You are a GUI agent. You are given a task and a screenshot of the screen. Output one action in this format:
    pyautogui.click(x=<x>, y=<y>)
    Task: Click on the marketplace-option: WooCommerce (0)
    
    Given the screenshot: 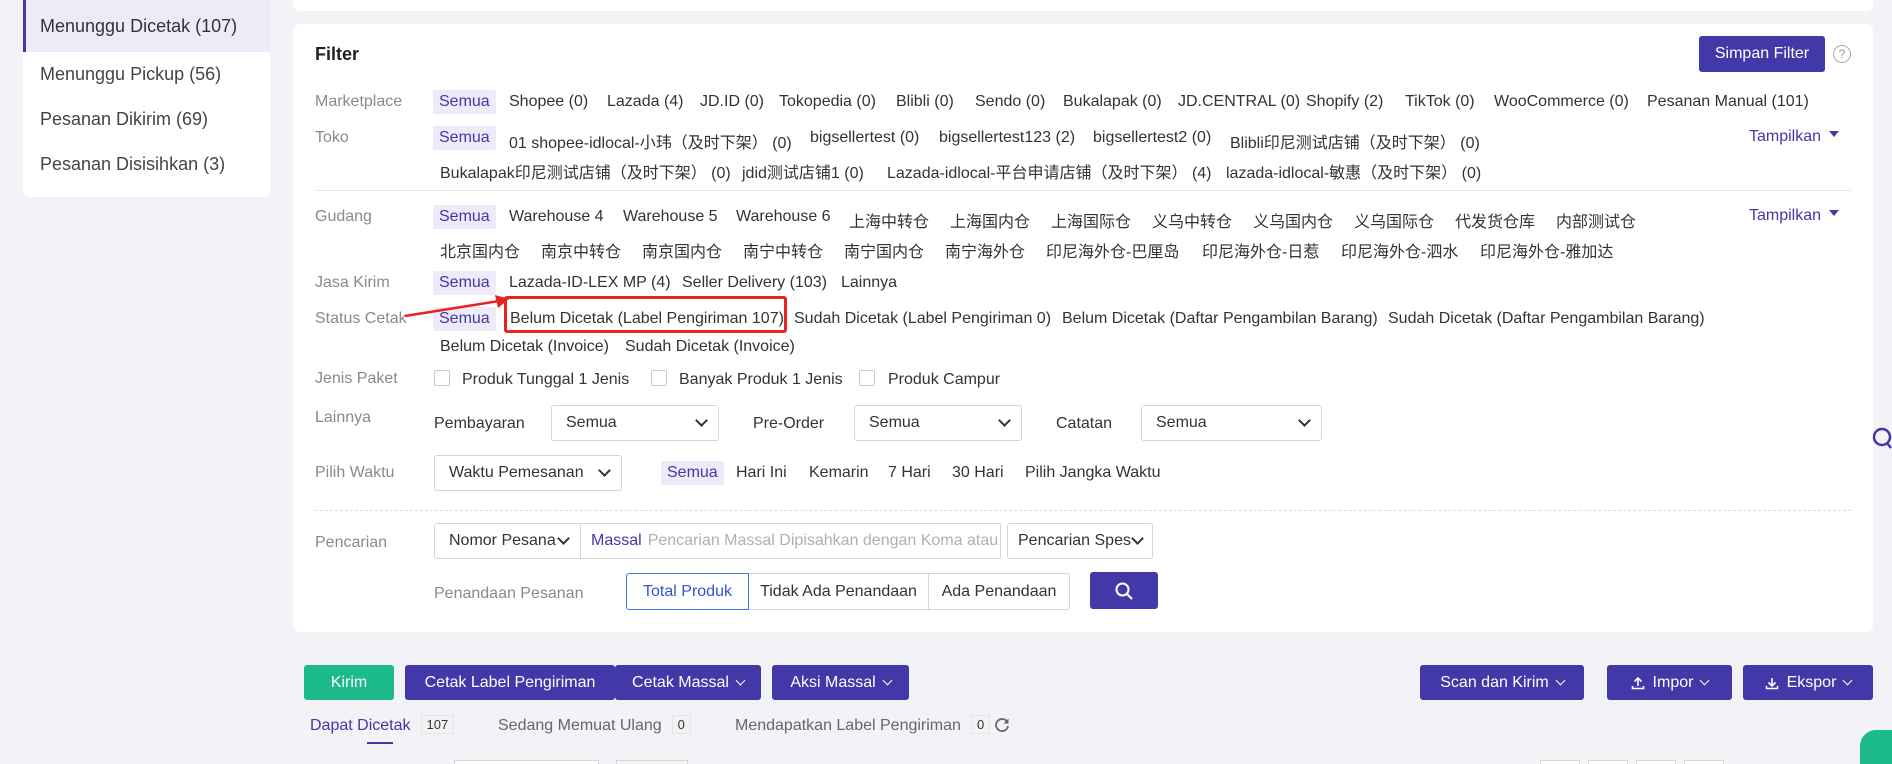 What is the action you would take?
    pyautogui.click(x=1561, y=102)
    